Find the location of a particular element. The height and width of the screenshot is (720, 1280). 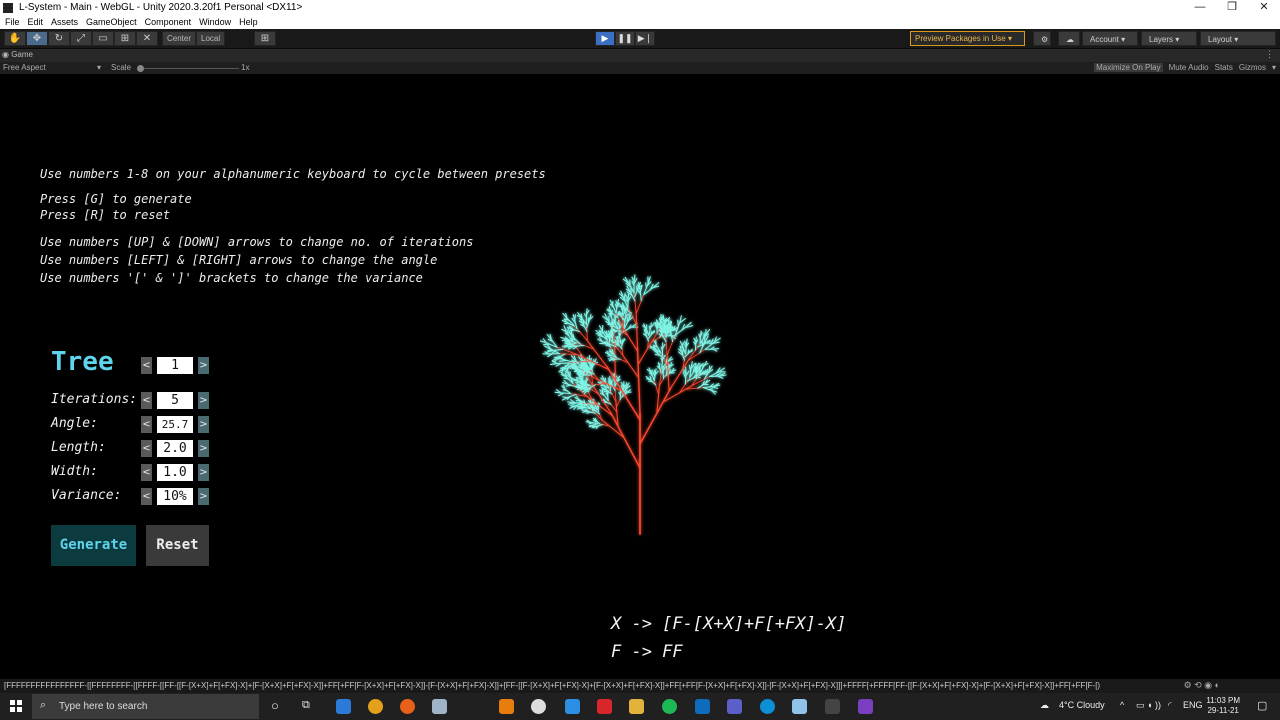

grid-icon: ⊞ is located at coordinates (265, 38).